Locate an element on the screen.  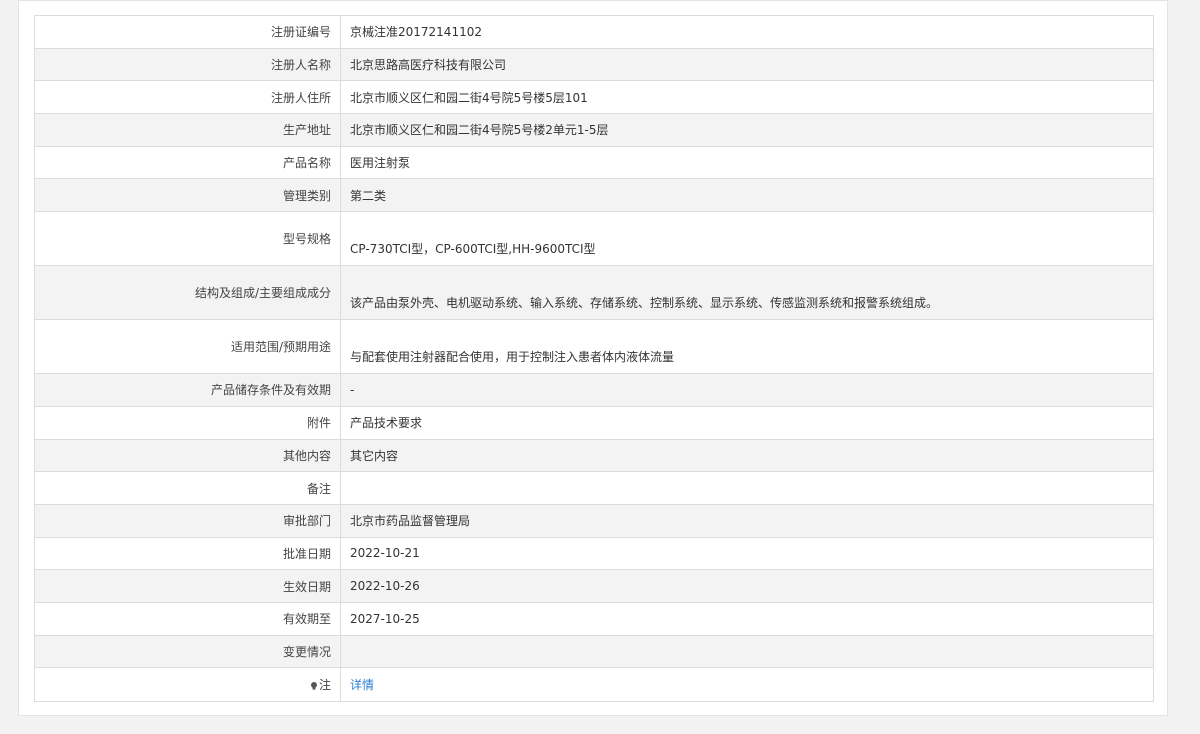
row-label-approval-department: 审批部门 is located at coordinates (187, 520).